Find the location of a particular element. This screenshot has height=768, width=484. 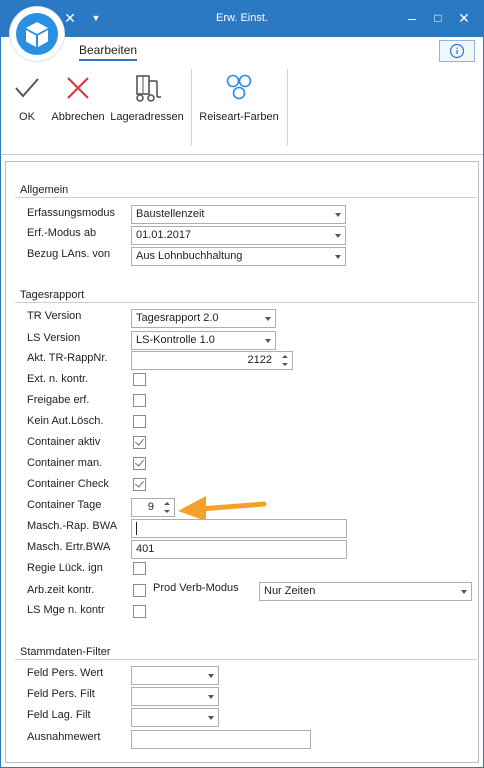

container-tage-label: Container Tage is located at coordinates (64, 505).